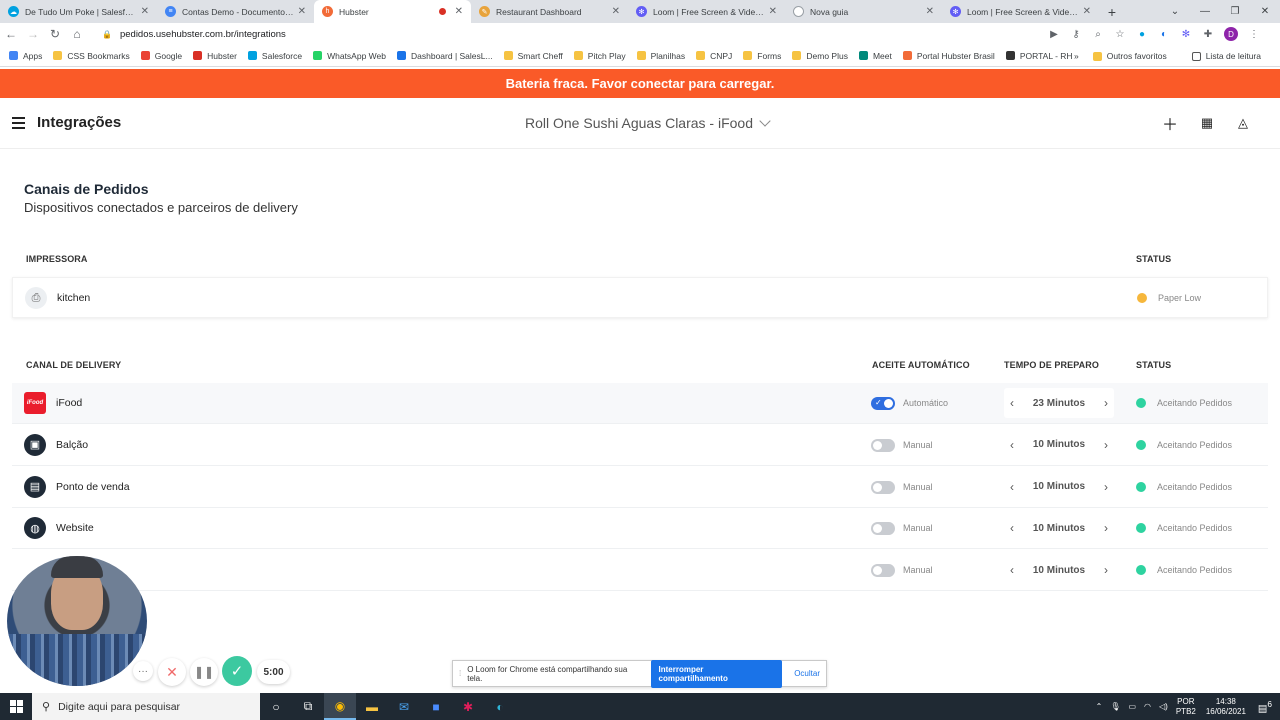 The height and width of the screenshot is (720, 1280). I want to click on salesforce-ext-icon: ●, so click(1142, 34).